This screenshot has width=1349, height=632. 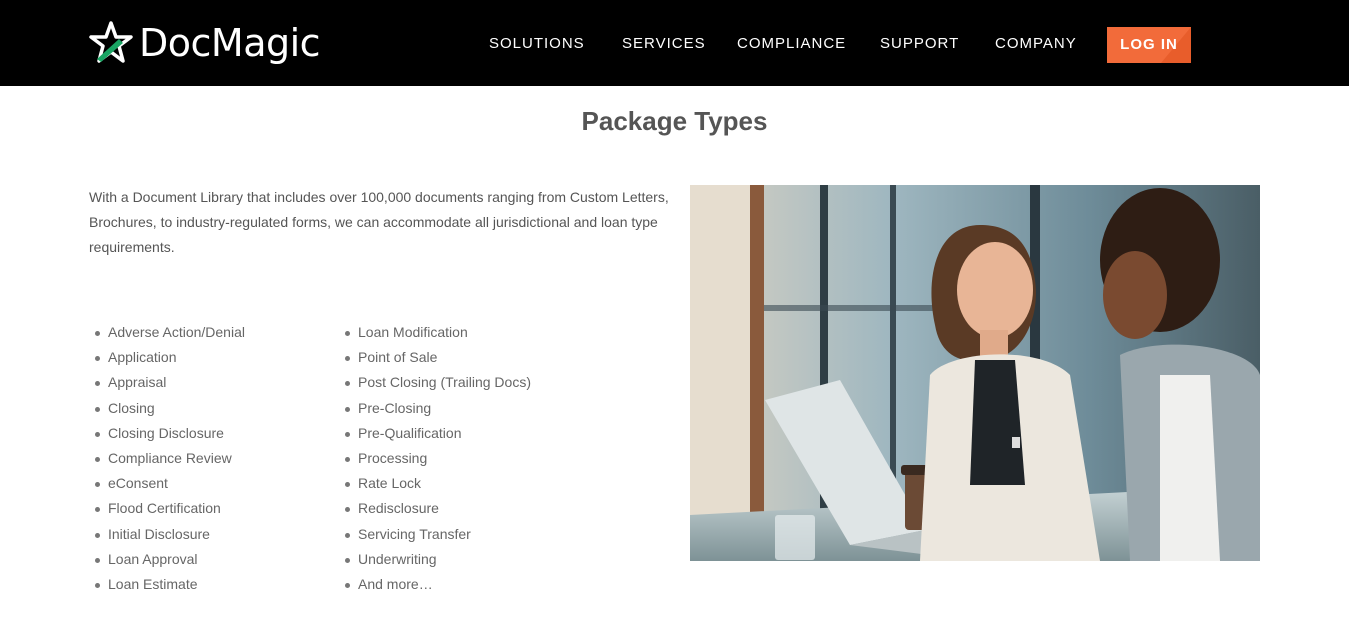 What do you see at coordinates (919, 44) in the screenshot?
I see `nav-support: SUPPORT` at bounding box center [919, 44].